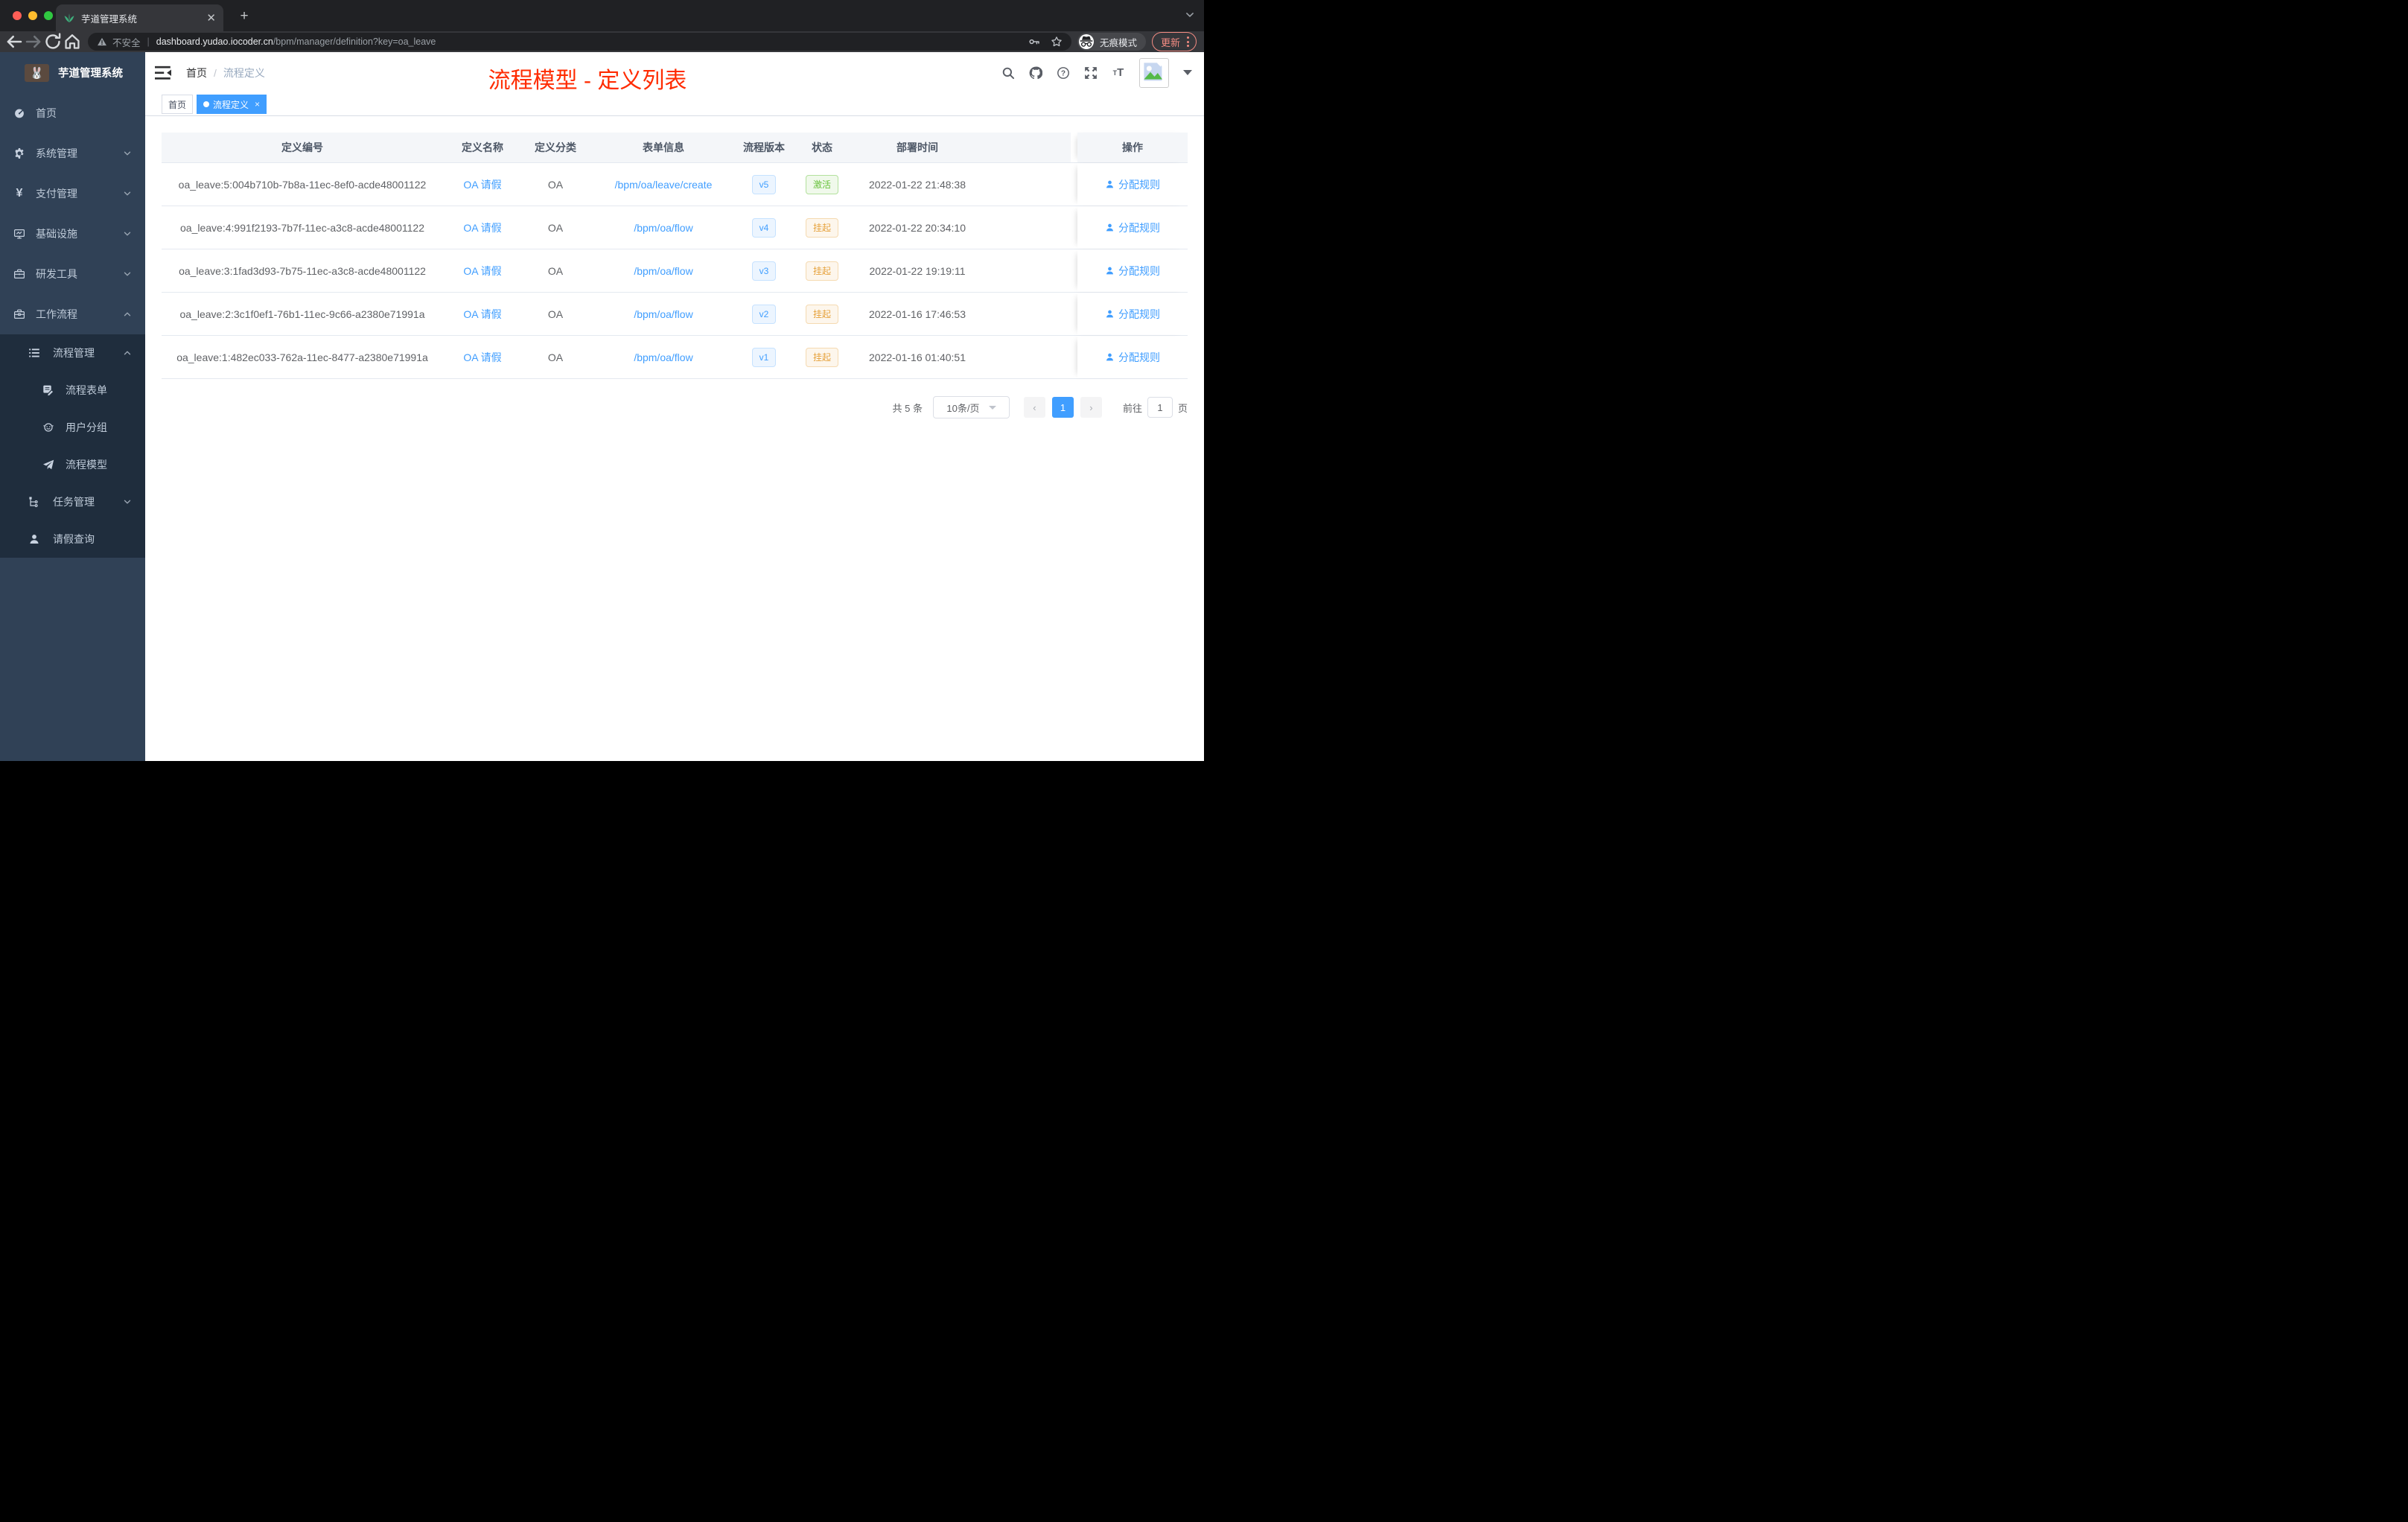 This screenshot has width=2408, height=1522. Describe the element at coordinates (1182, 408) in the screenshot. I see `page-unit-label: 页` at that location.